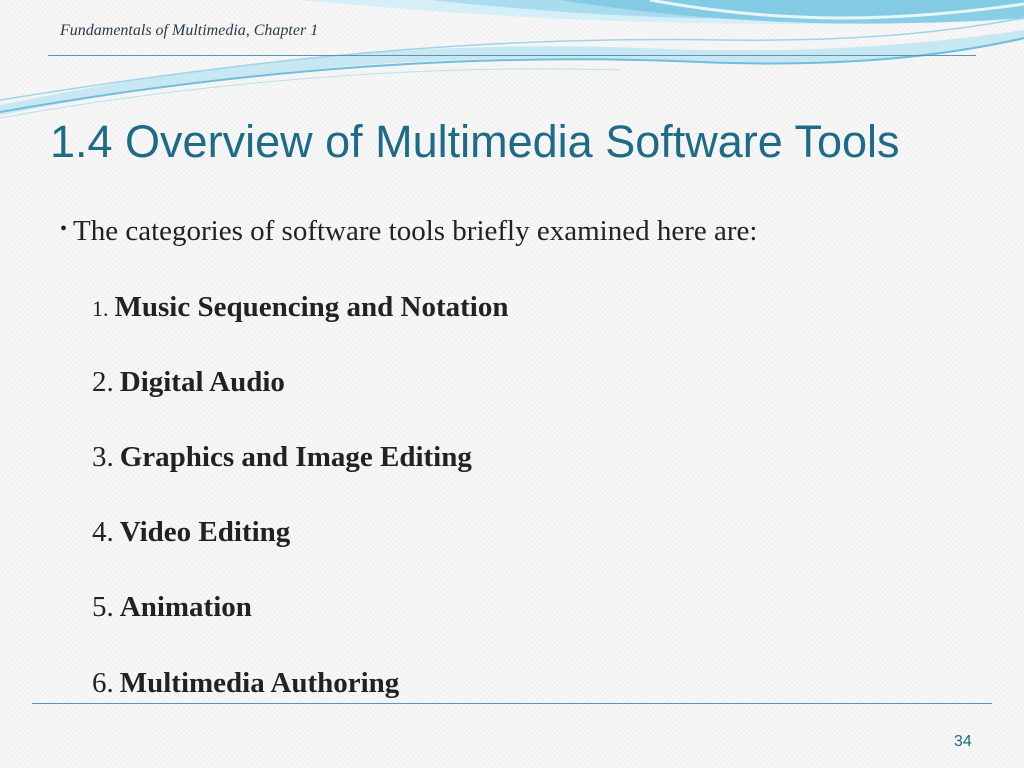 This screenshot has height=768, width=1024. Describe the element at coordinates (311, 307) in the screenshot. I see `list-item-label: Music Sequencing and Notation` at that location.